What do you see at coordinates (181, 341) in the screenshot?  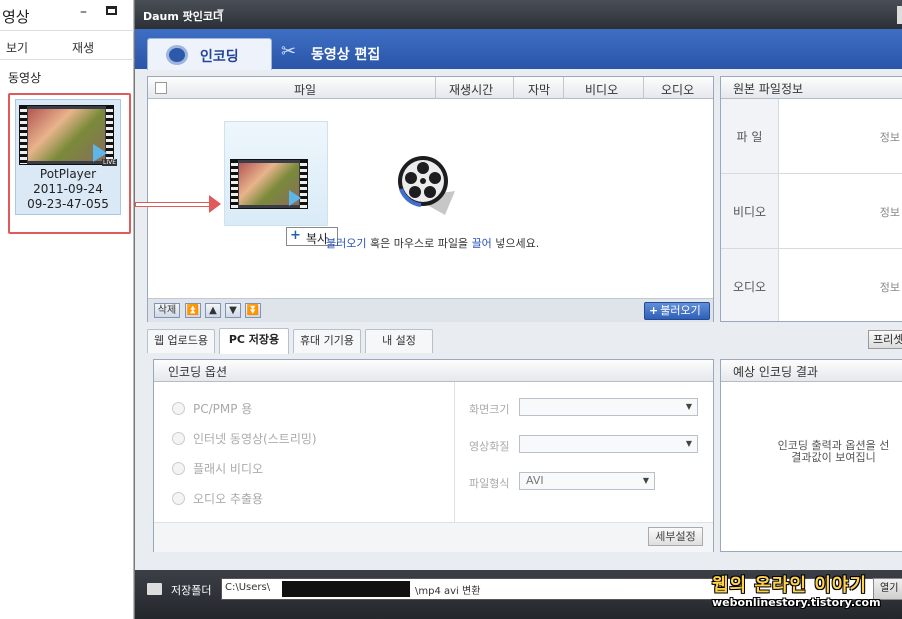 I see `tab-web-upload: 웹 업로드용` at bounding box center [181, 341].